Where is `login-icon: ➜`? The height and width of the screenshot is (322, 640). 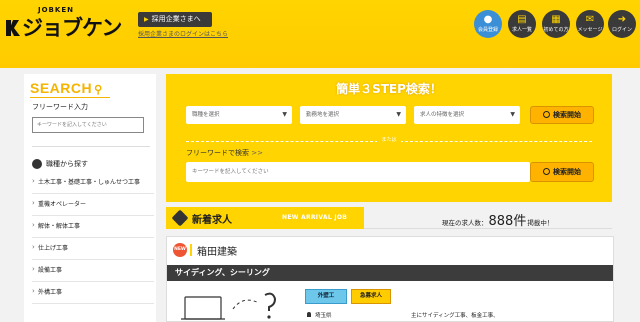 login-icon: ➜ is located at coordinates (622, 19).